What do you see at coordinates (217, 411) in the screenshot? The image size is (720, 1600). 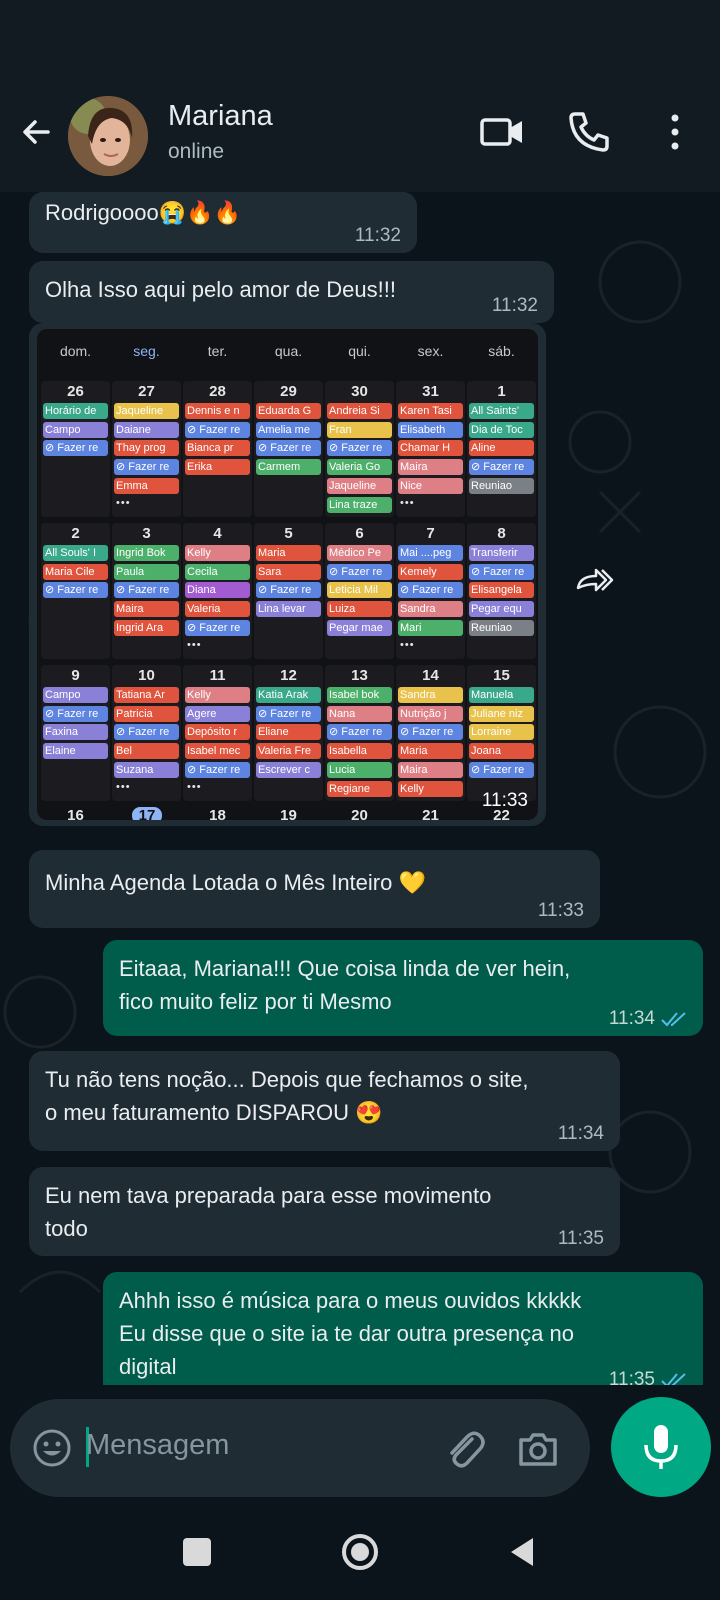 I see `calendar-event: Dennis e n` at bounding box center [217, 411].